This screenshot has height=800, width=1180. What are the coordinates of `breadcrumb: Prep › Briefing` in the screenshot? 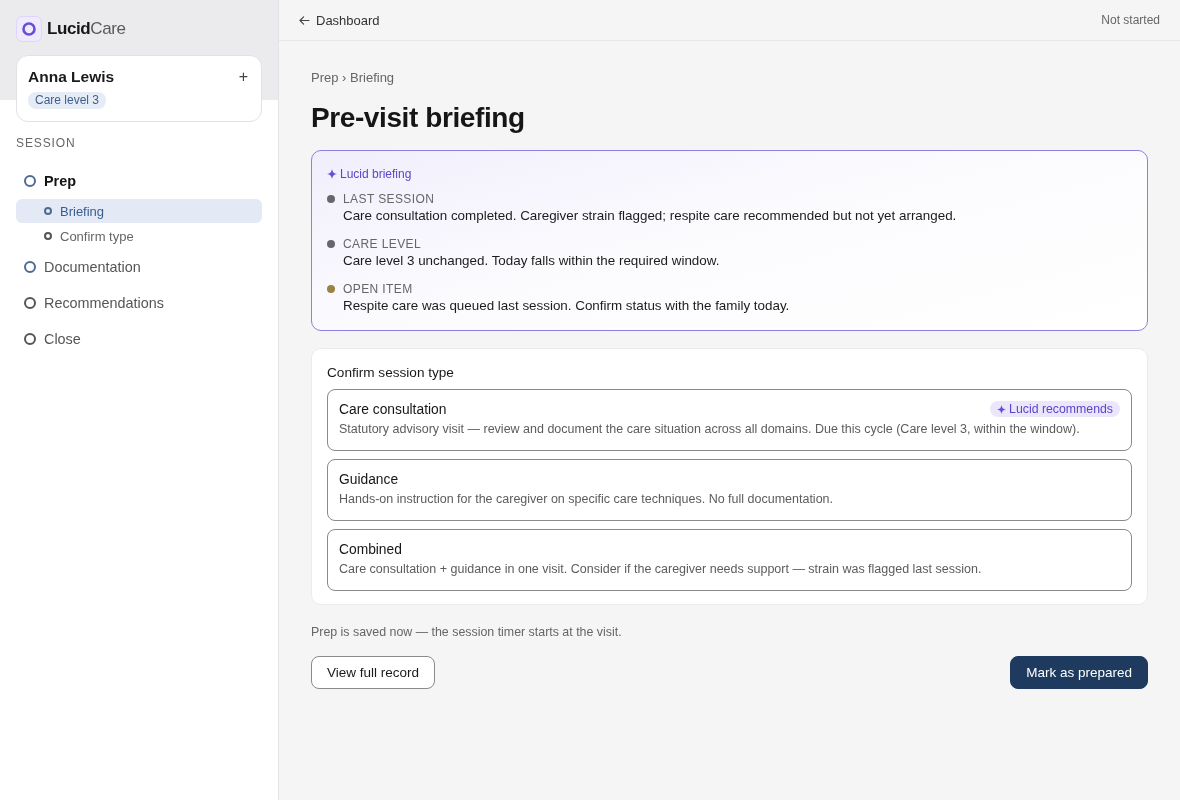 It's located at (353, 77).